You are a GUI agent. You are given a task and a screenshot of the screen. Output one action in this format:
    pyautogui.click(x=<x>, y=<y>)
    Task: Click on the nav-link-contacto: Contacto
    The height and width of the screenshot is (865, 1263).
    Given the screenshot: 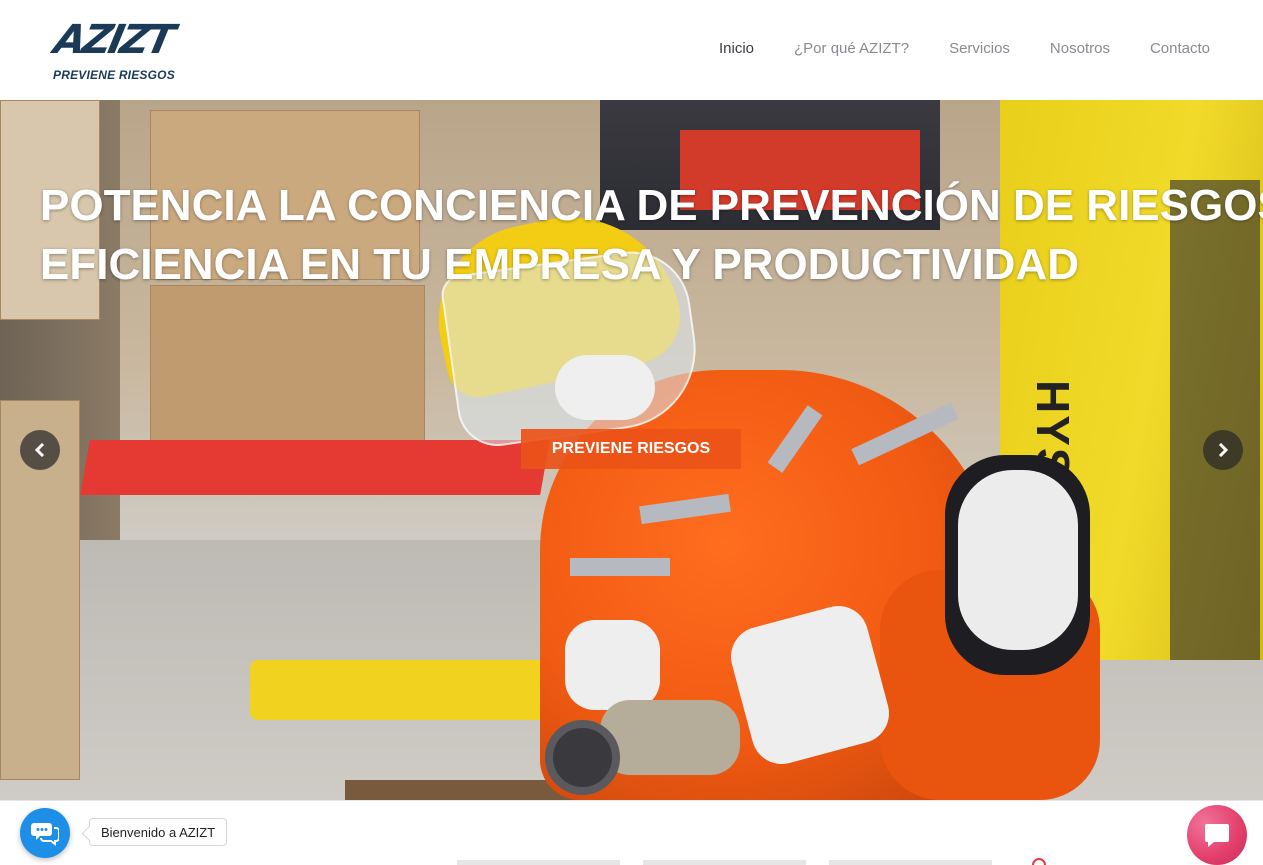 What is the action you would take?
    pyautogui.click(x=1170, y=48)
    